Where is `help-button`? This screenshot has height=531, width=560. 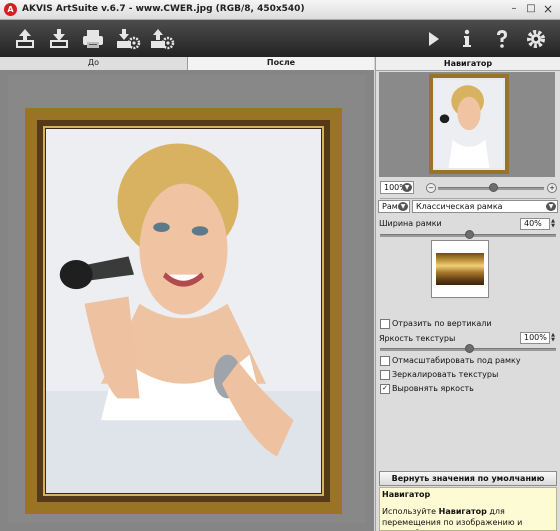
help-button is located at coordinates (502, 39).